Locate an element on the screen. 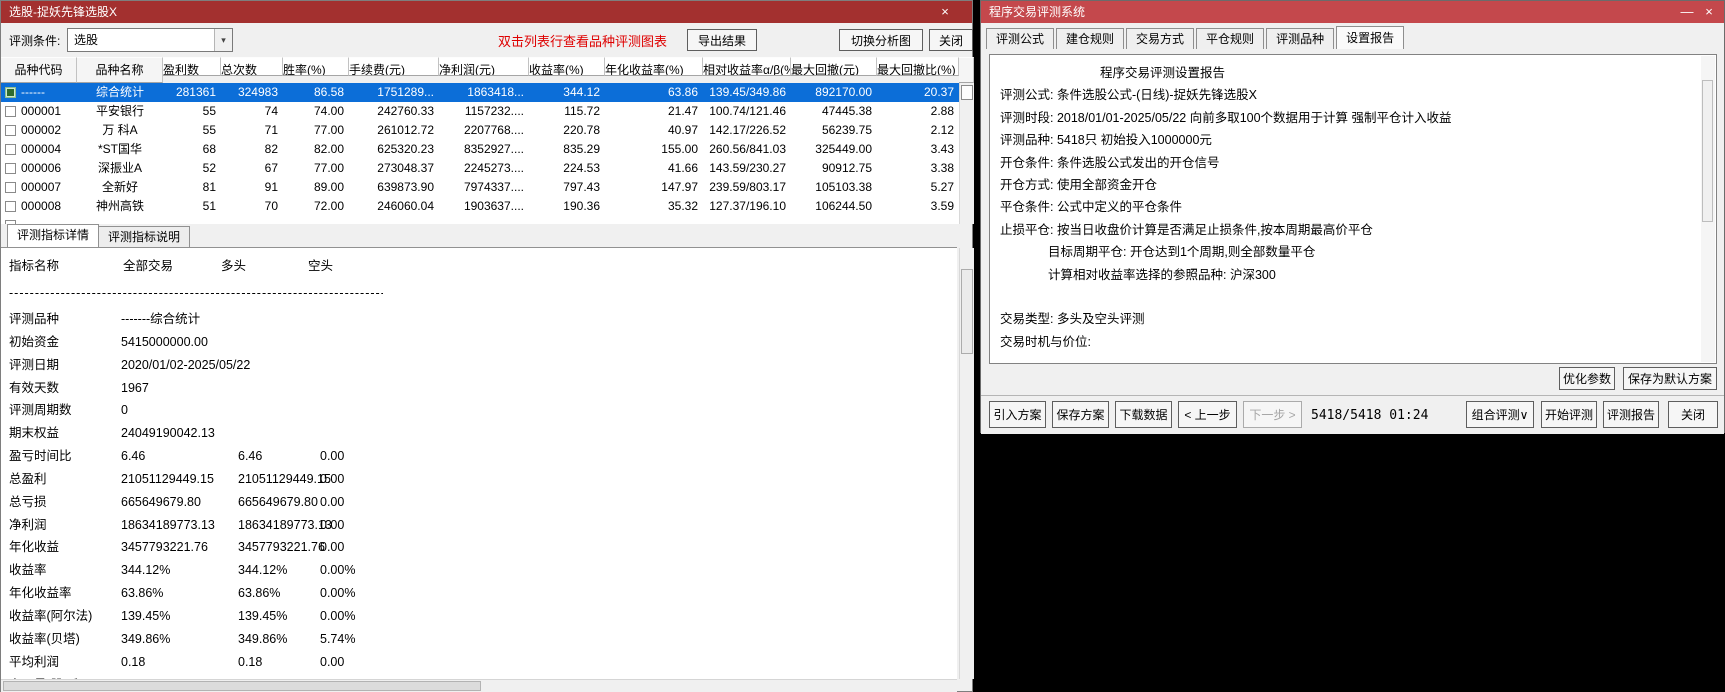 The height and width of the screenshot is (692, 1725). table-cell: 20.37 is located at coordinates (938, 92).